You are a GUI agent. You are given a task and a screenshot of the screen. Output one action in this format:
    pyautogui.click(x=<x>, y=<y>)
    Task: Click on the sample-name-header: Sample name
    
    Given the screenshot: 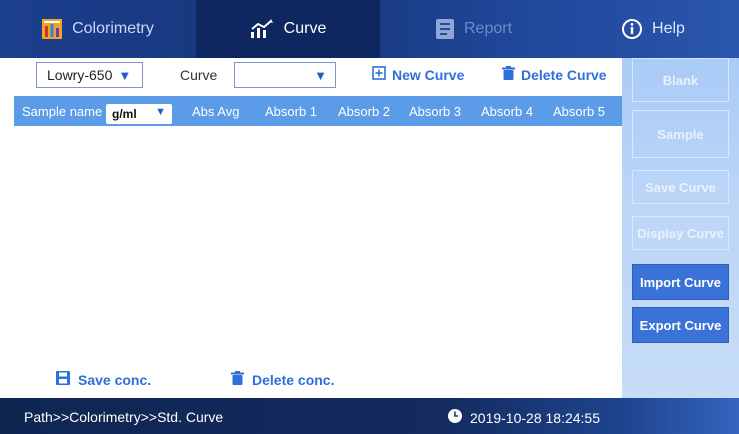 What is the action you would take?
    pyautogui.click(x=62, y=111)
    